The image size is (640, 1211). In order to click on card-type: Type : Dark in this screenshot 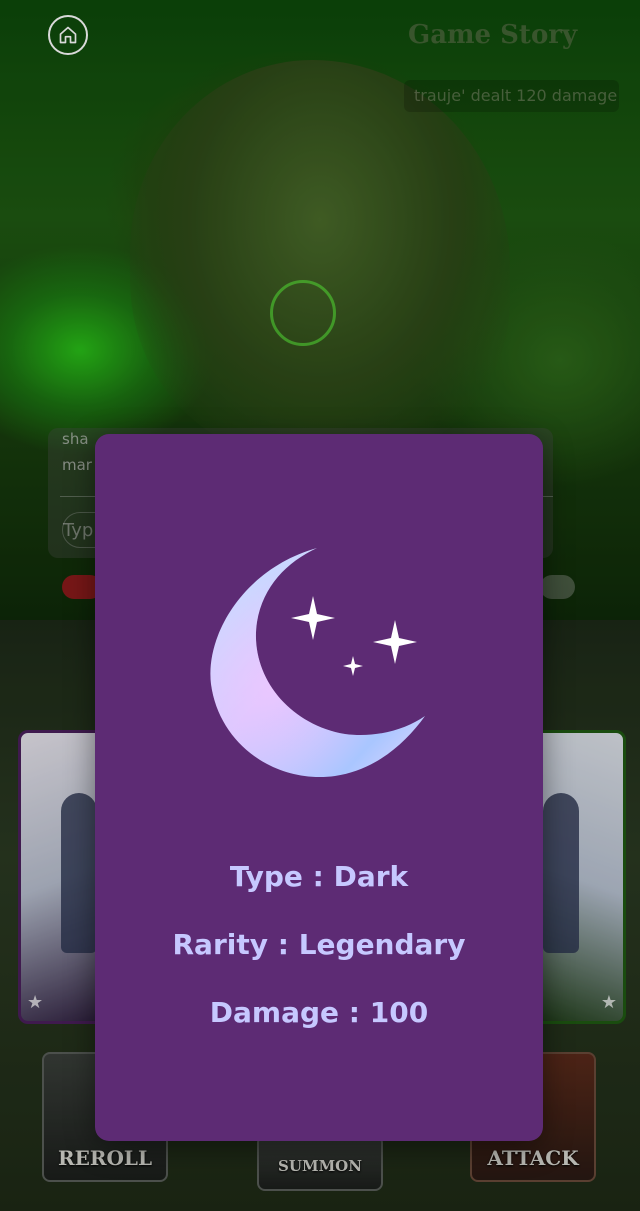, I will do `click(319, 876)`.